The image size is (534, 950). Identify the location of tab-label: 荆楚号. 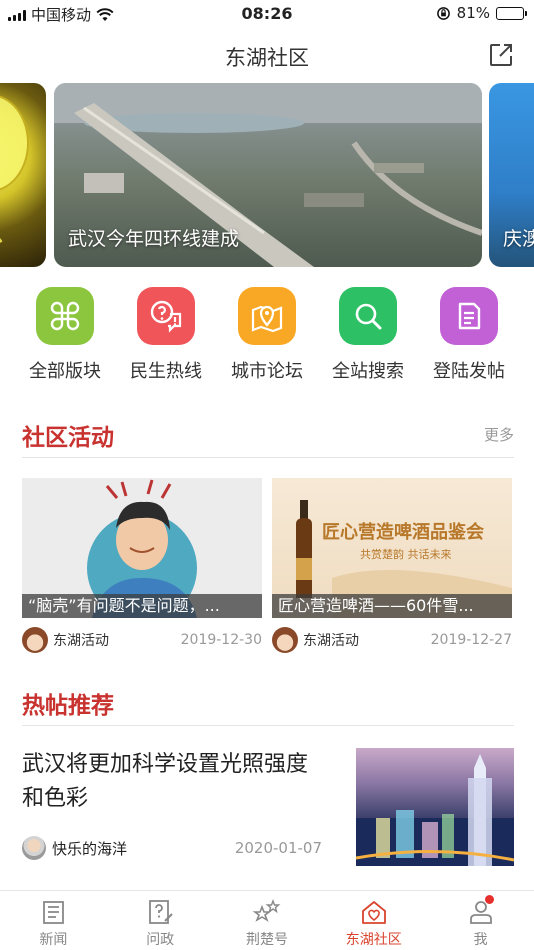
(266, 940).